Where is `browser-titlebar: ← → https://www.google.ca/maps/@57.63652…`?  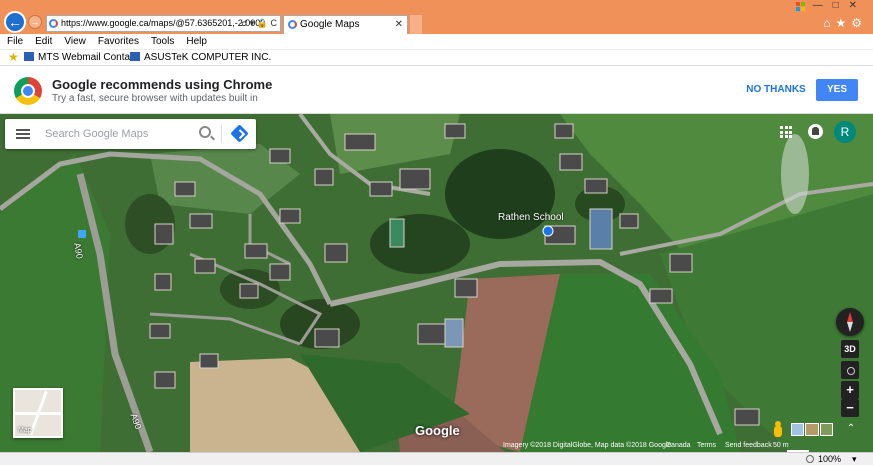
browser-titlebar: ← → https://www.google.ca/maps/@57.63652… is located at coordinates (436, 17).